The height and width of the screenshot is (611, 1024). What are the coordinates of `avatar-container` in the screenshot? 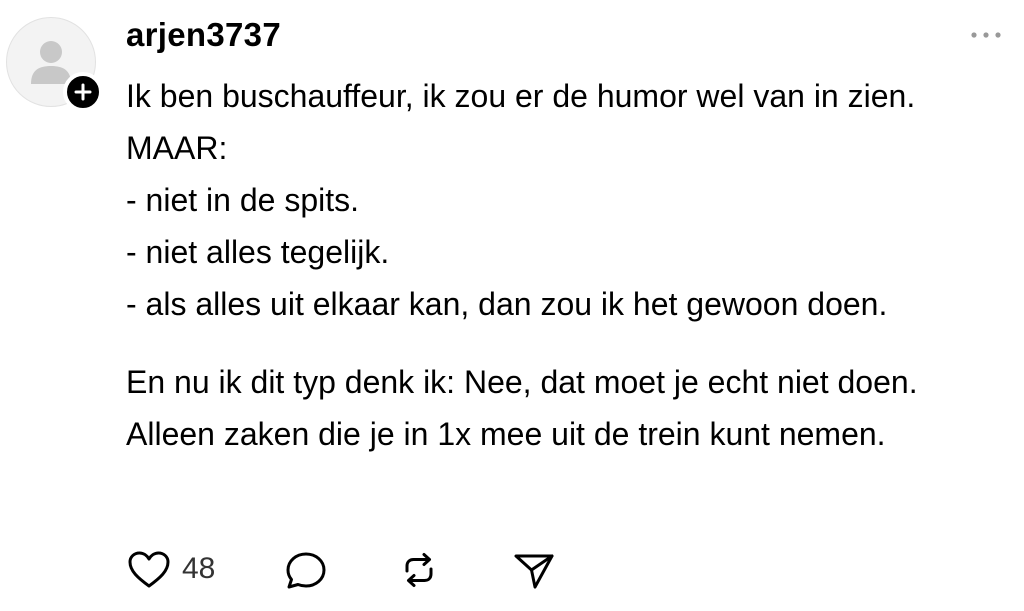 It's located at (54, 64).